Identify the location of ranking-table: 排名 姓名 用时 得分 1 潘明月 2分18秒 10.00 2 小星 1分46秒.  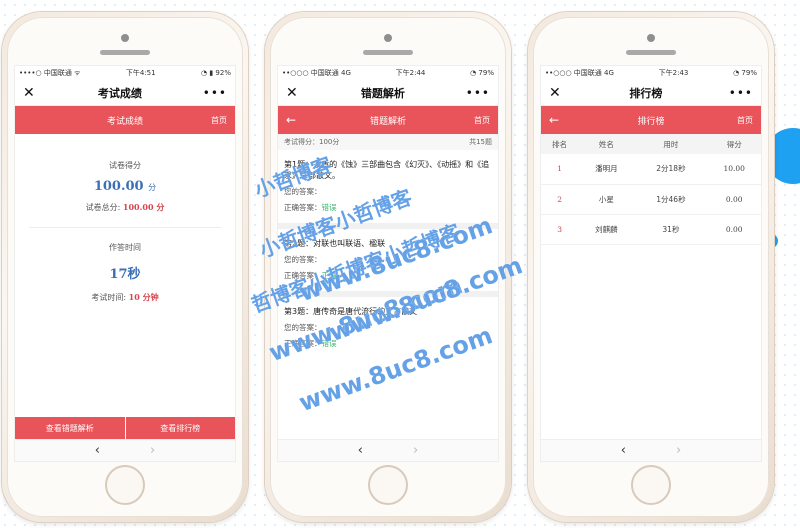
(651, 189).